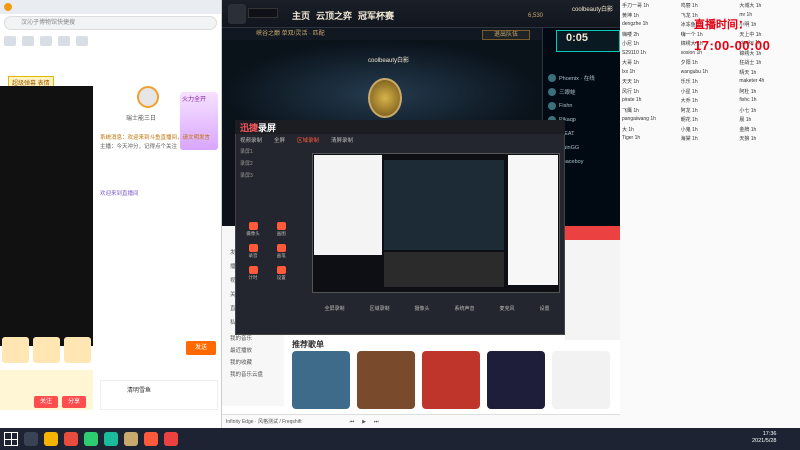 This screenshot has width=800, height=450. Describe the element at coordinates (241, 350) in the screenshot. I see `music-side-item: 最近播放` at that location.